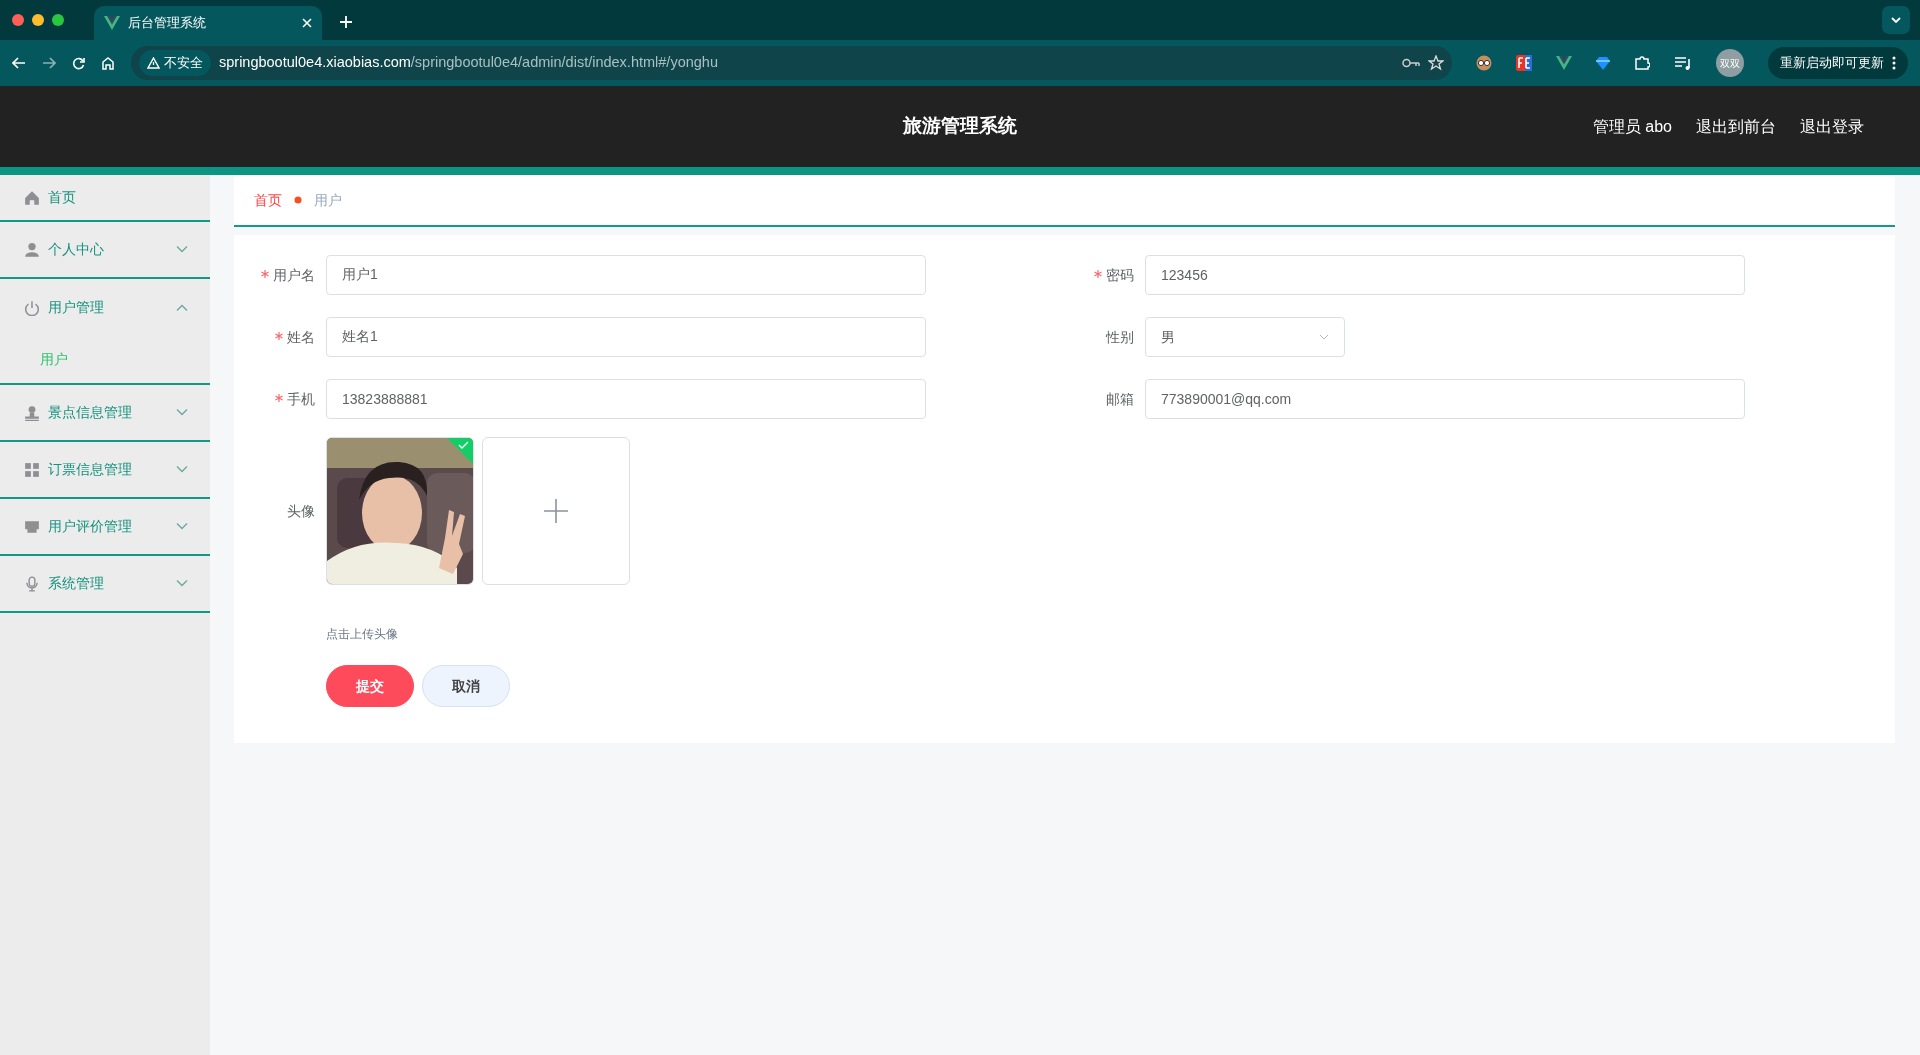 The image size is (1920, 1055). What do you see at coordinates (1736, 126) in the screenshot?
I see `header-link: 退出到前台` at bounding box center [1736, 126].